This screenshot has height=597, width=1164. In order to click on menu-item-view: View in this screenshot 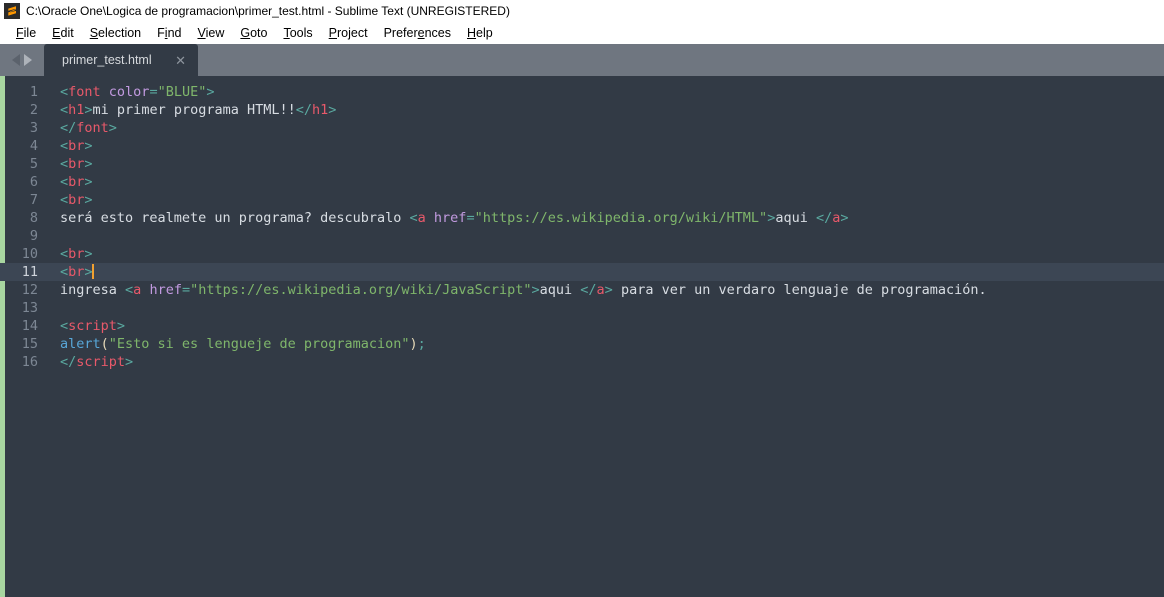, I will do `click(210, 33)`.